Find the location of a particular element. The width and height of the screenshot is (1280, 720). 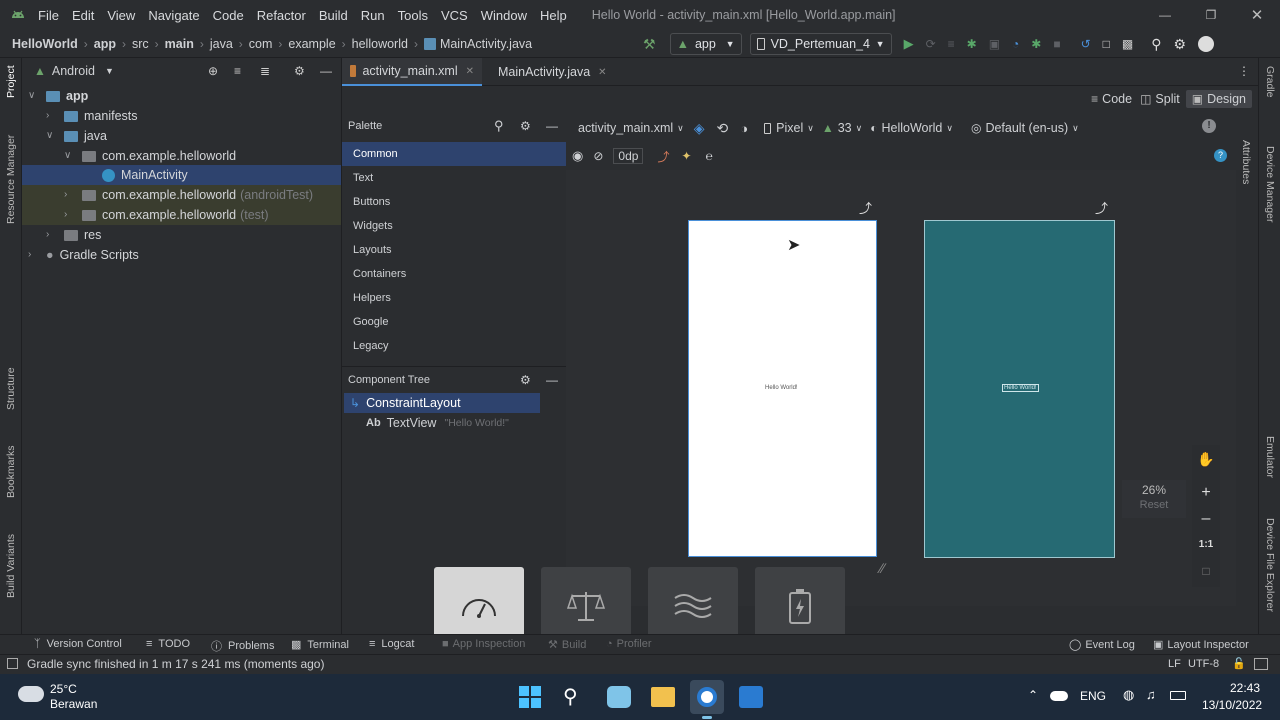

zoom-in-icon: + is located at coordinates (1206, 493).